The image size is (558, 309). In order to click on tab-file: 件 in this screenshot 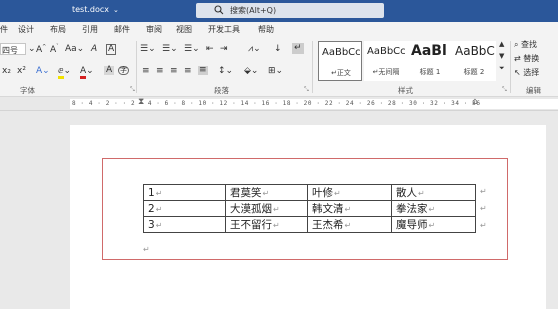, I will do `click(4, 29)`.